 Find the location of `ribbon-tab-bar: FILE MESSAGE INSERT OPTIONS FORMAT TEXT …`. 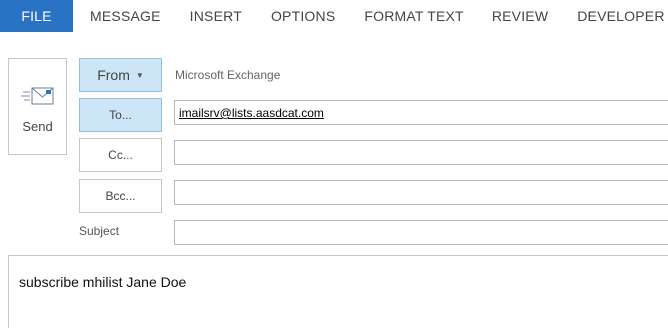

ribbon-tab-bar: FILE MESSAGE INSERT OPTIONS FORMAT TEXT … is located at coordinates (334, 16).